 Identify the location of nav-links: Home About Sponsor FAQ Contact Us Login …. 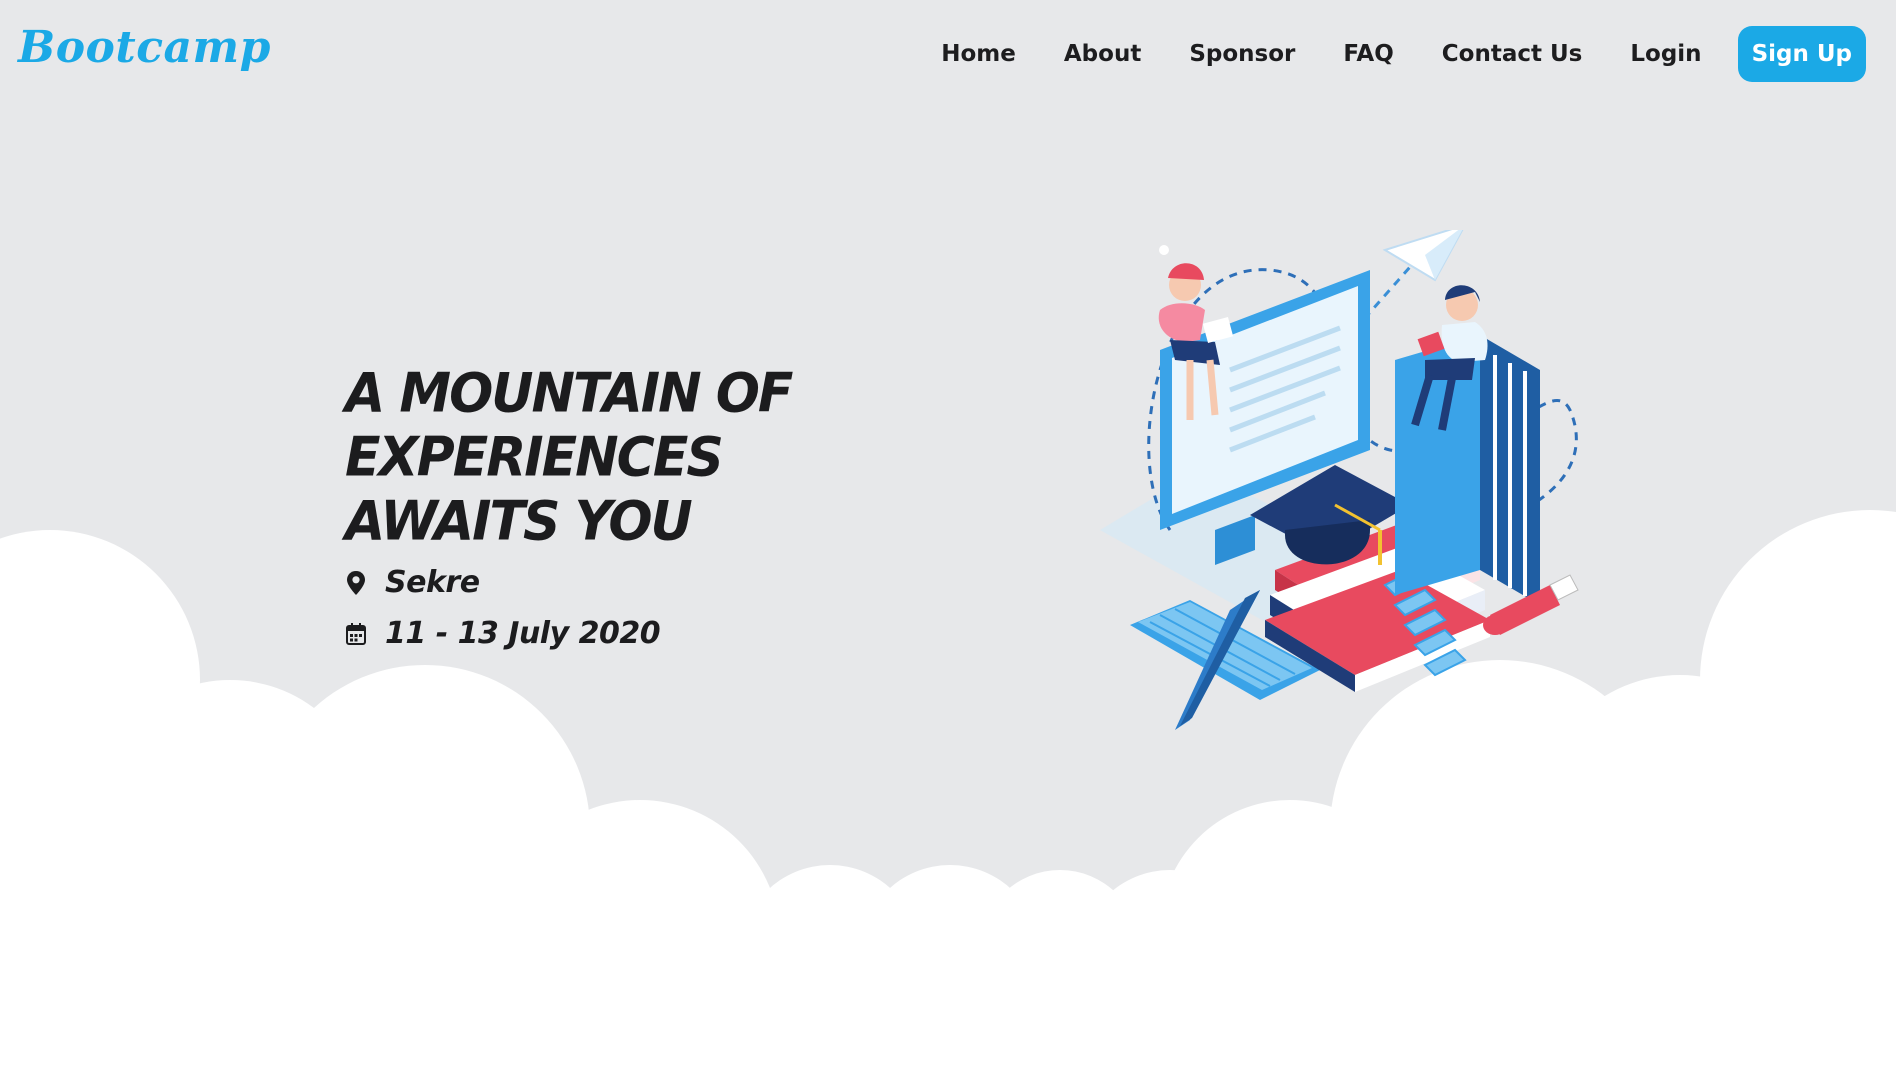
(1403, 54).